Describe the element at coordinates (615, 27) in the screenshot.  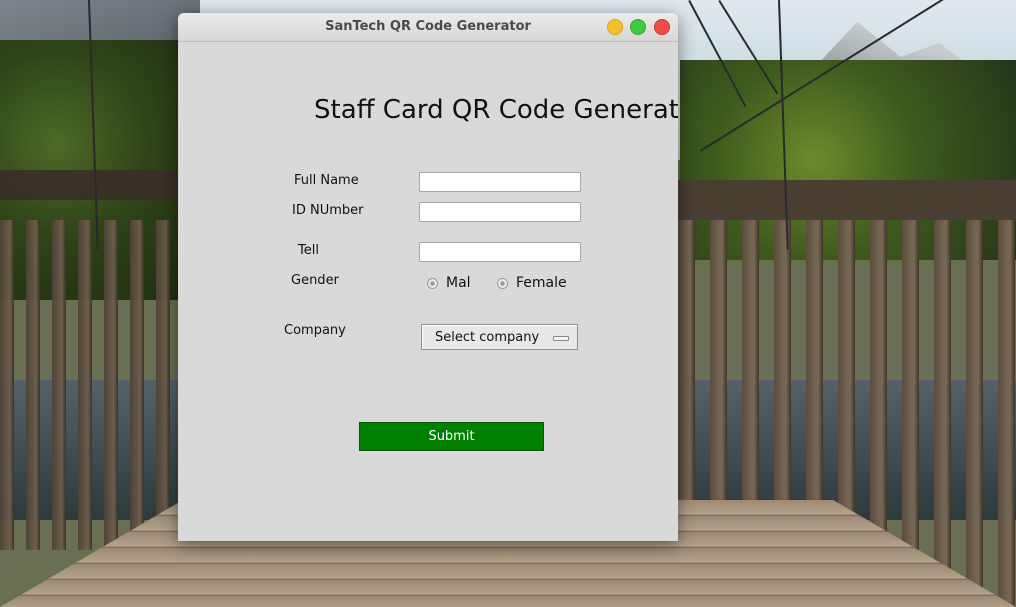
I see `minimize-icon` at that location.